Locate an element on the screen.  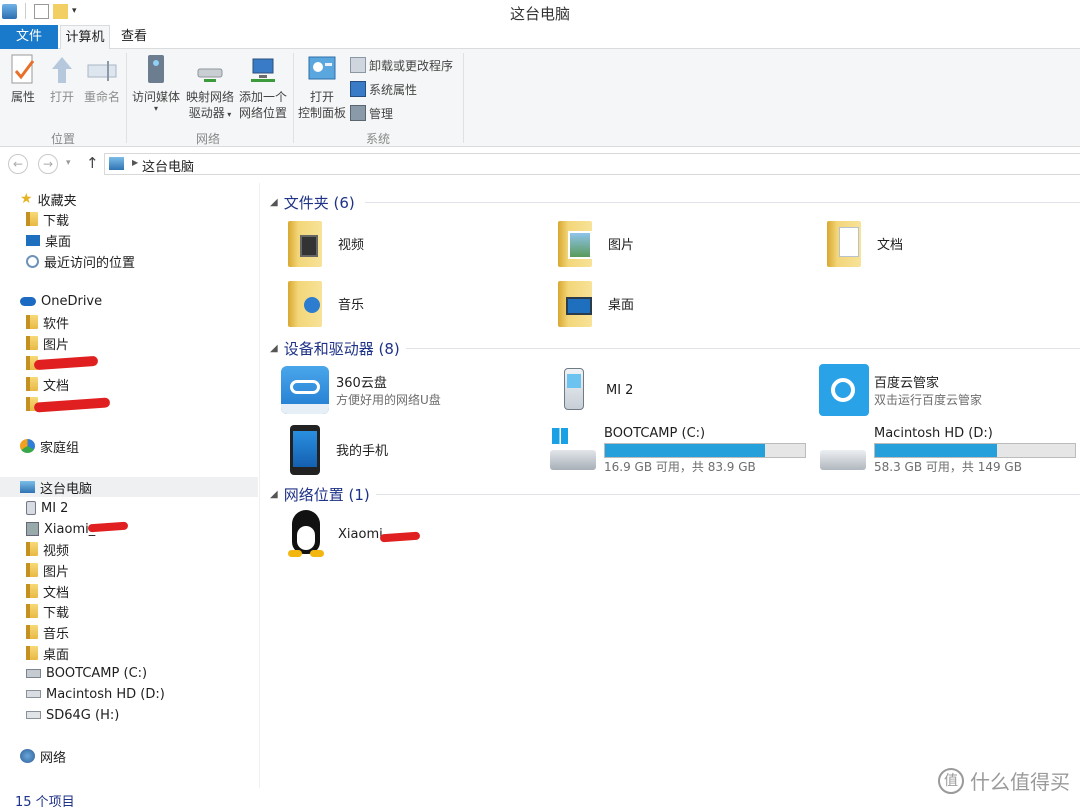
nav-recent: 最近访问的位置 is located at coordinates (80, 261).